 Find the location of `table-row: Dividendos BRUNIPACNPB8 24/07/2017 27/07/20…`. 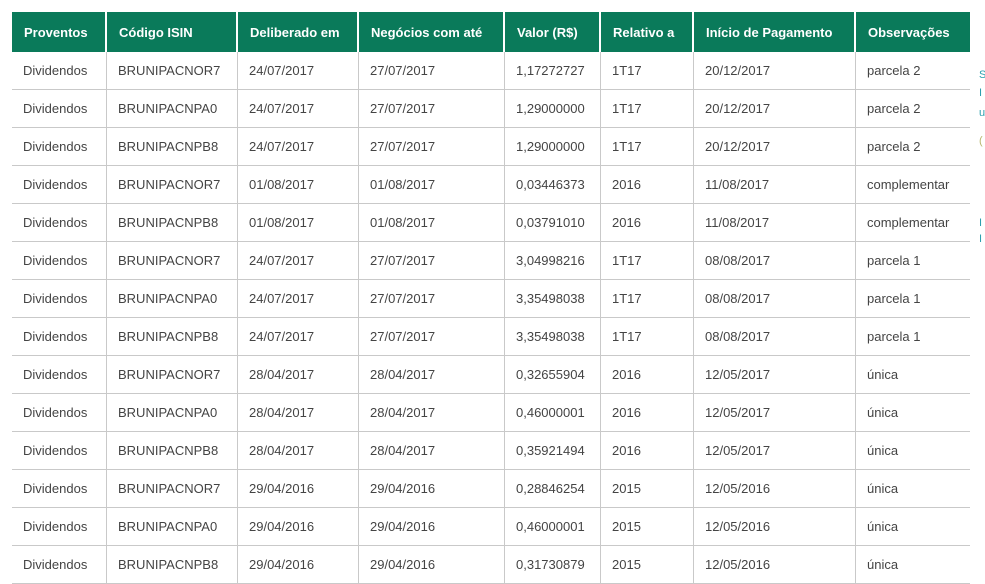

table-row: Dividendos BRUNIPACNPB8 24/07/2017 27/07/20… is located at coordinates (491, 147).